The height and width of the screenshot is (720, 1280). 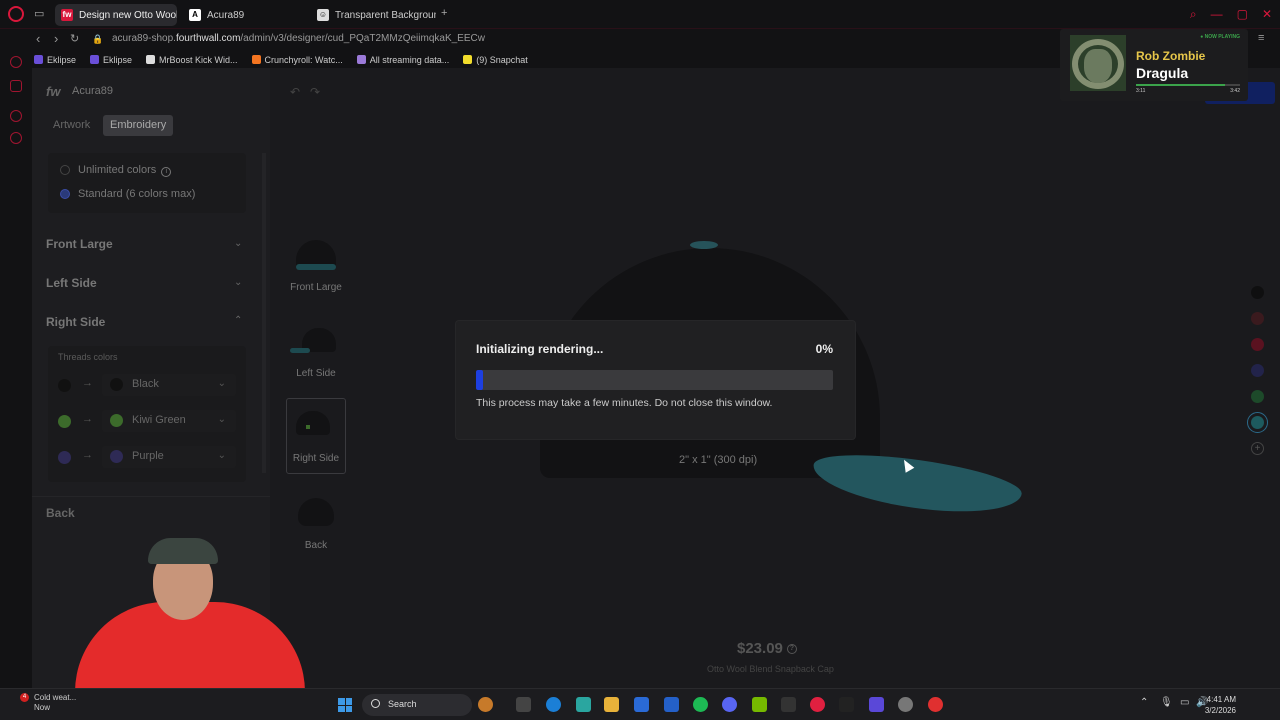 I want to click on section-left-side: Left Side, so click(x=71, y=283).